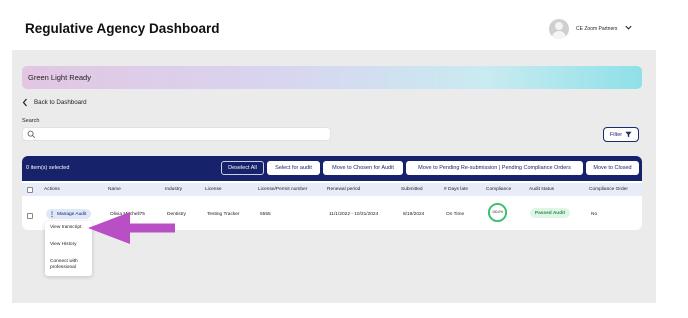 The width and height of the screenshot is (688, 318). I want to click on search-box, so click(176, 134).